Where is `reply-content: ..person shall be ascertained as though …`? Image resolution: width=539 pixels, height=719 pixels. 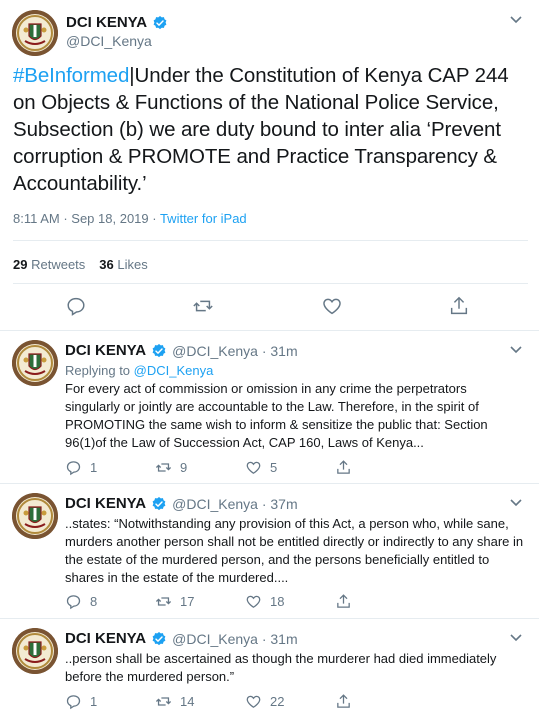 reply-content: ..person shall be ascertained as though … is located at coordinates (295, 668).